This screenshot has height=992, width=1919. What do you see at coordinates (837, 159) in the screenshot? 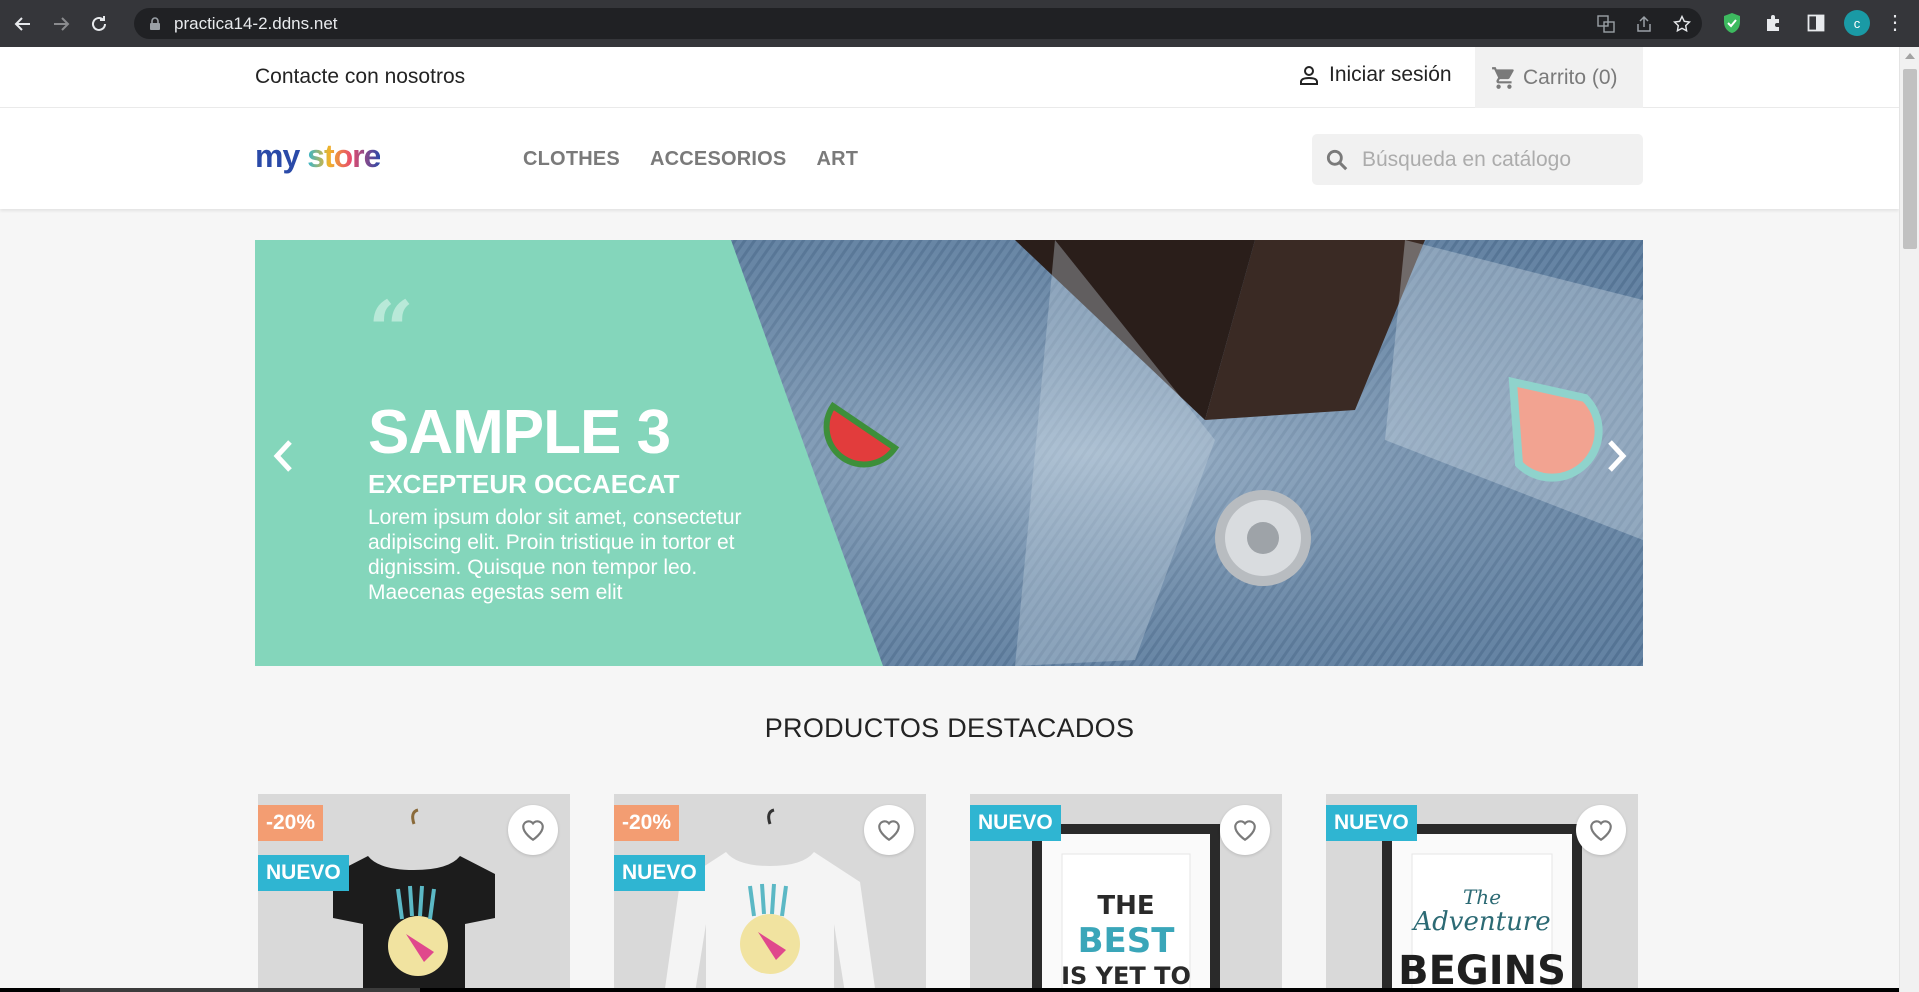
I see `menu-item-art: ART` at bounding box center [837, 159].